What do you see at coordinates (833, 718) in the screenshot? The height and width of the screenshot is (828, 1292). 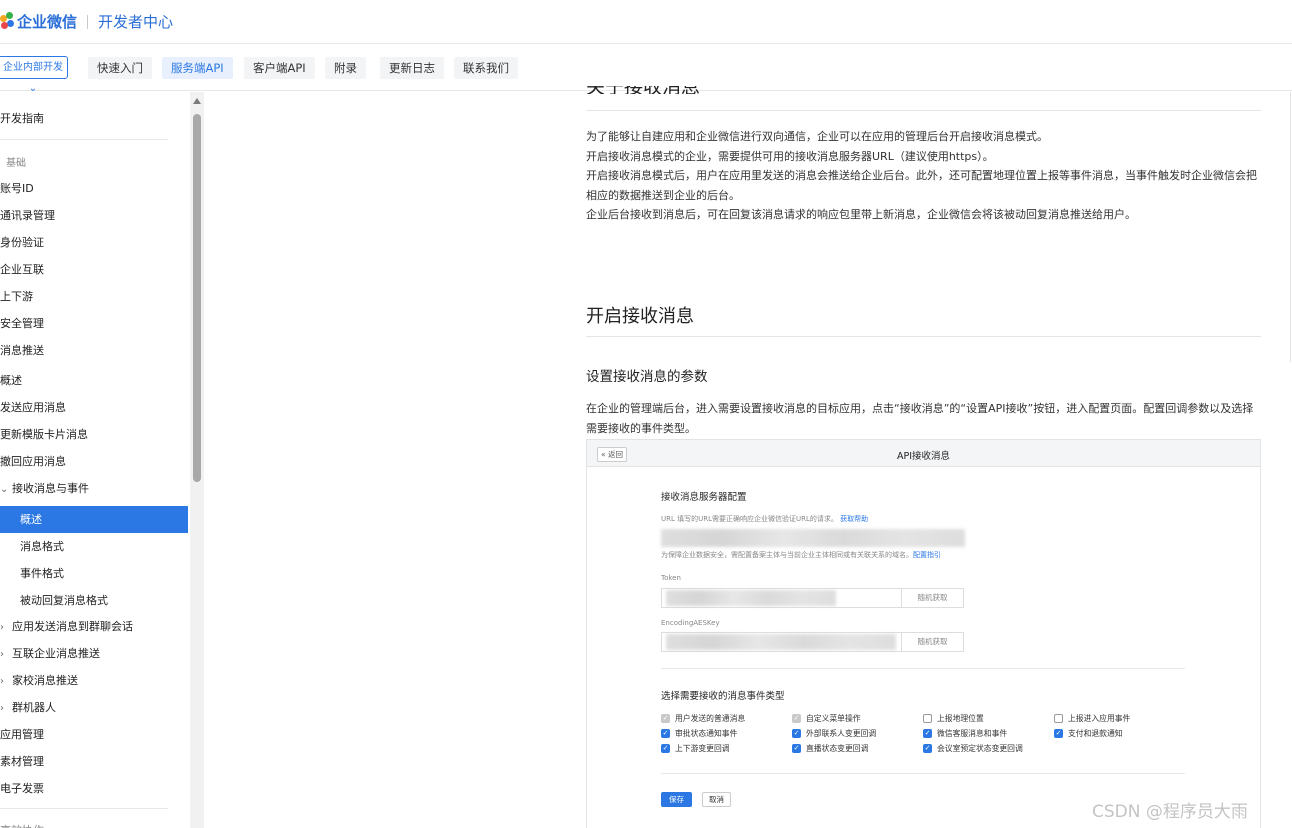 I see `event-label: 自定义菜单操作` at bounding box center [833, 718].